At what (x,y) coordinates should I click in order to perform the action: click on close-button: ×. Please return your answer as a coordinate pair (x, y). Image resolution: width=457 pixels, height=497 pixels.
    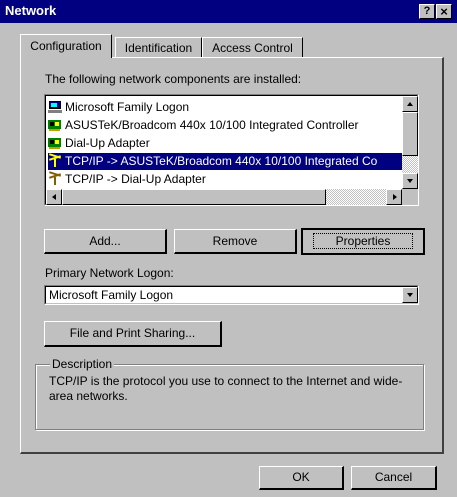
    Looking at the image, I should click on (444, 11).